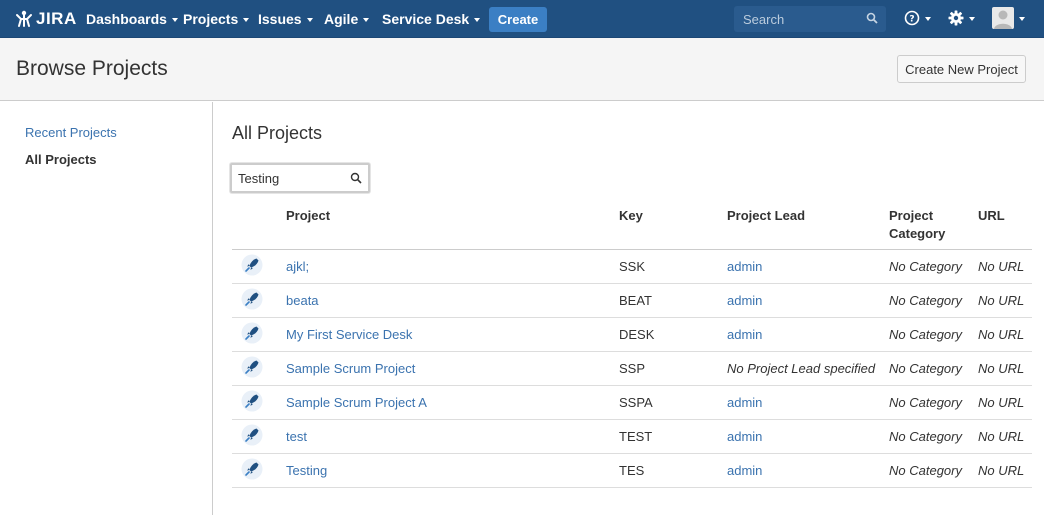 This screenshot has height=515, width=1044. I want to click on project-key: DESK, so click(673, 334).